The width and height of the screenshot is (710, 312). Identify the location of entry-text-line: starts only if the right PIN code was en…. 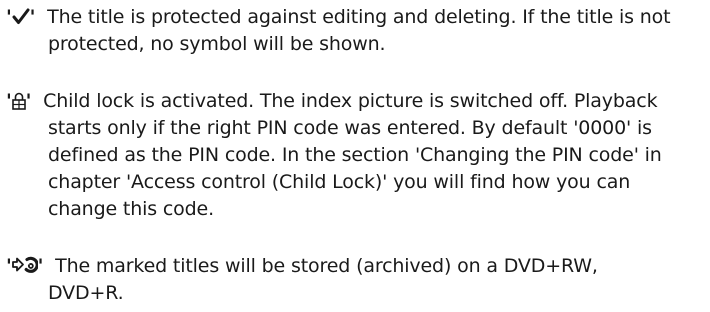
(350, 128).